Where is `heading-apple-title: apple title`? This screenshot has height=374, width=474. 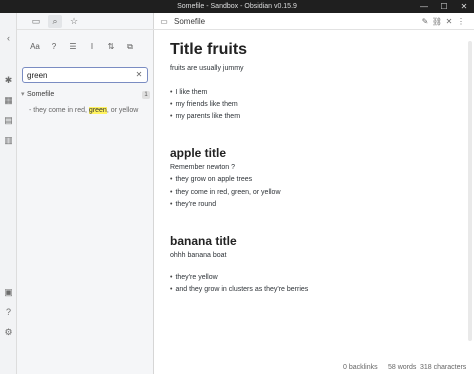 heading-apple-title: apple title is located at coordinates (198, 153).